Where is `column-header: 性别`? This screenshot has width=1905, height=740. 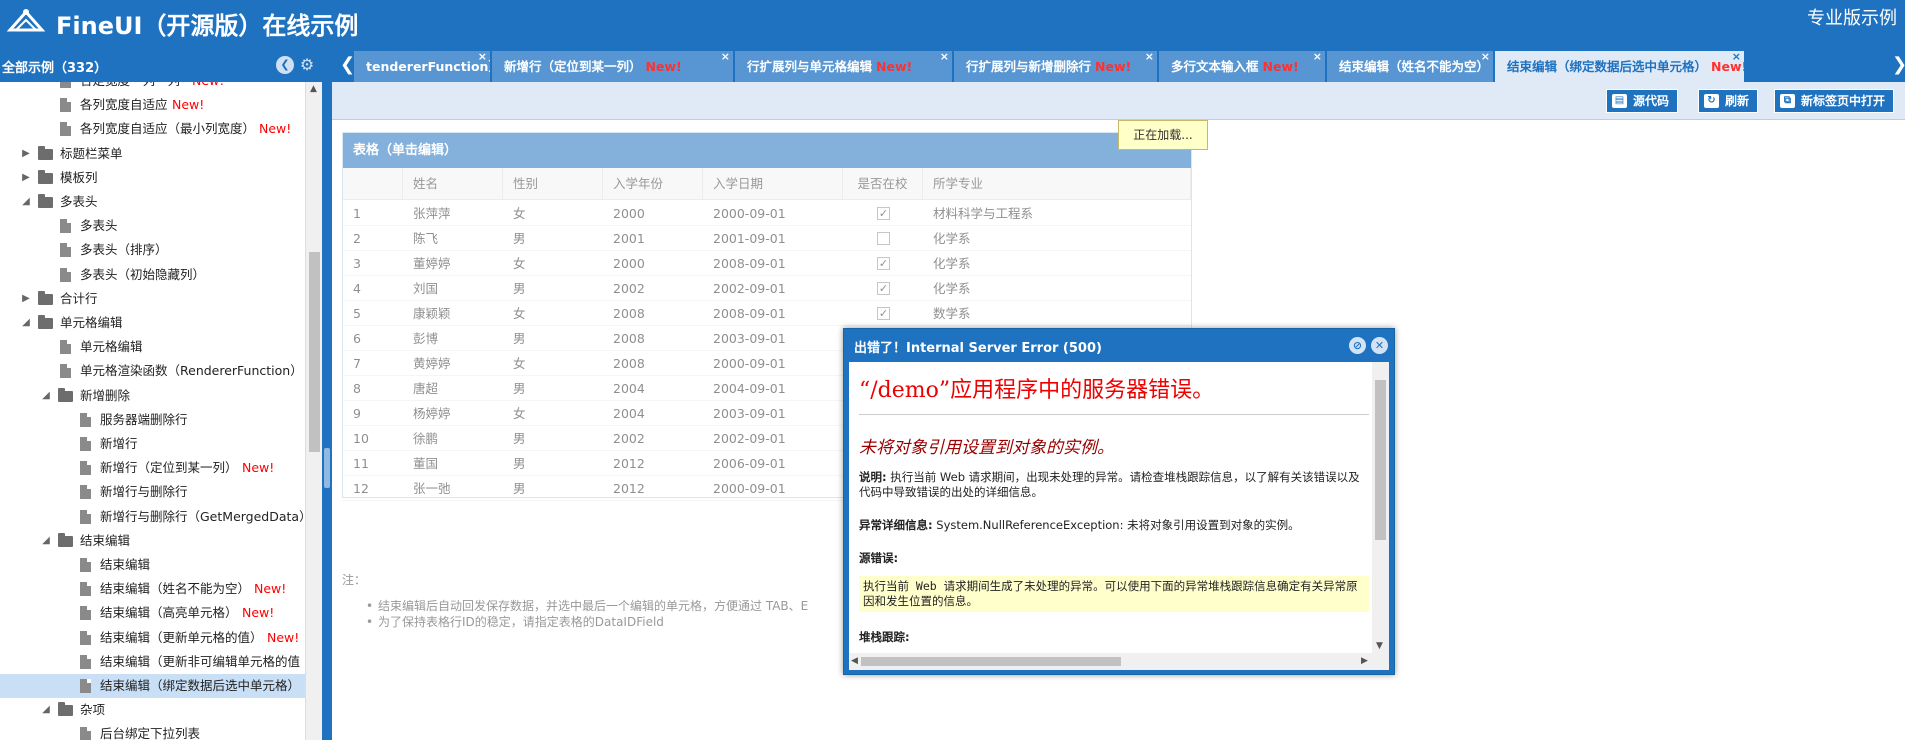
column-header: 性别 is located at coordinates (553, 184).